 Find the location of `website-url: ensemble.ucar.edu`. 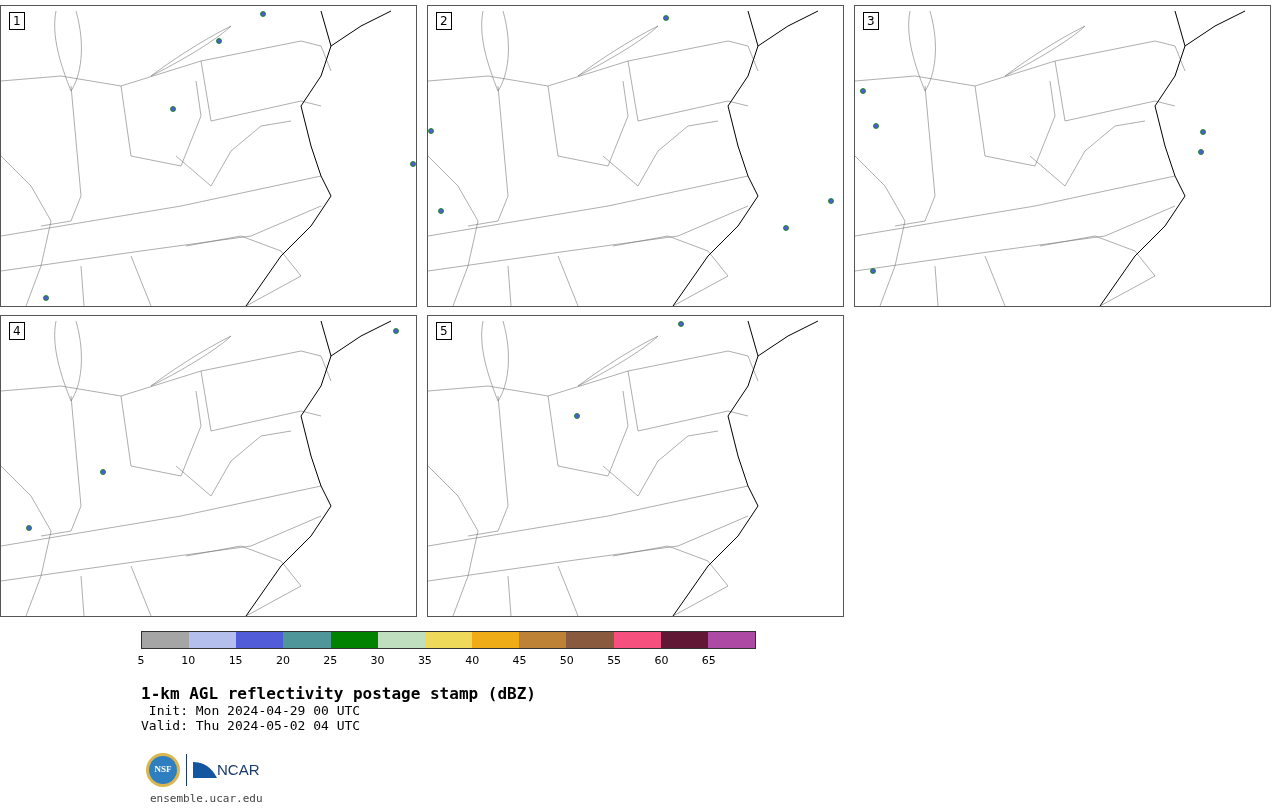

website-url: ensemble.ucar.edu is located at coordinates (207, 799).